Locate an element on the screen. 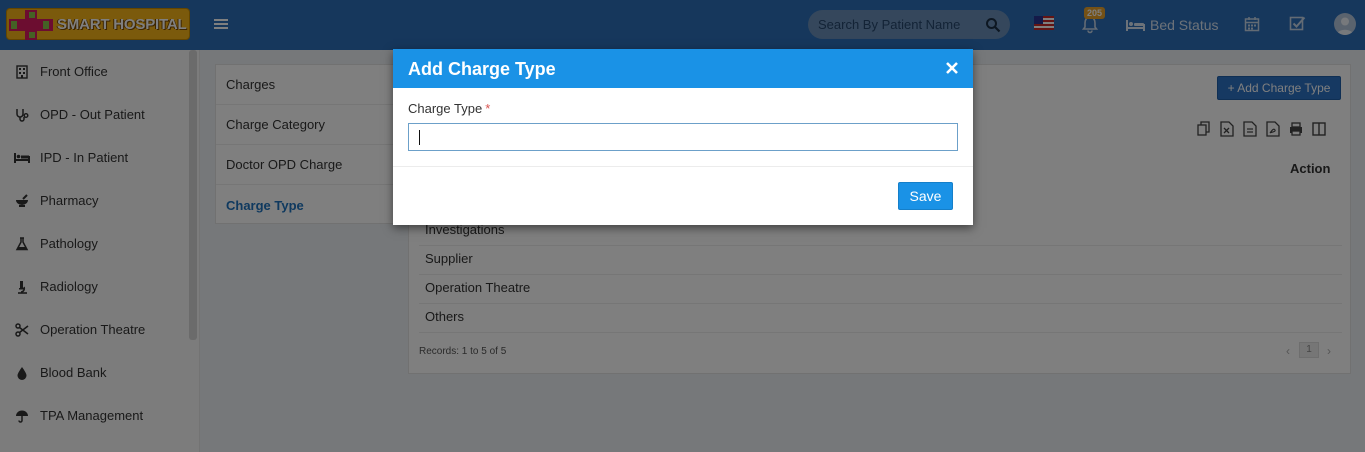 The height and width of the screenshot is (452, 1365). charge-type-label: Charge Type * is located at coordinates (449, 108).